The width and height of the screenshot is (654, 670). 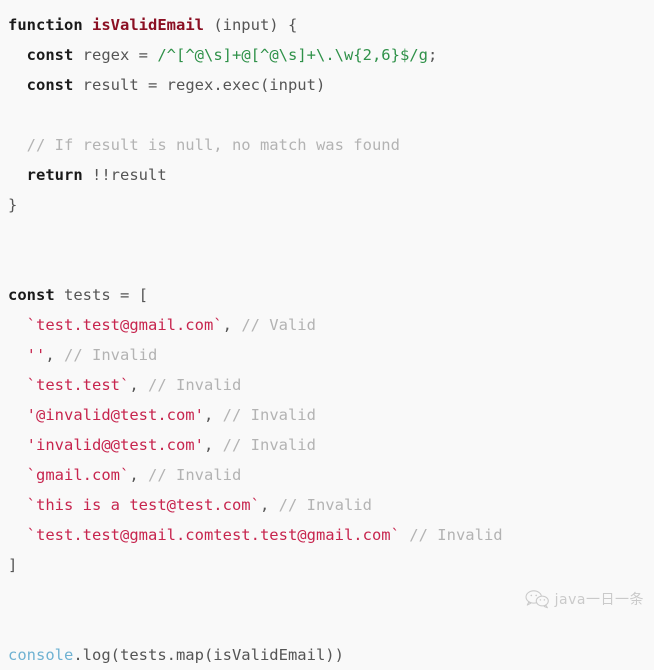 I want to click on wechat-logo-icon, so click(x=537, y=599).